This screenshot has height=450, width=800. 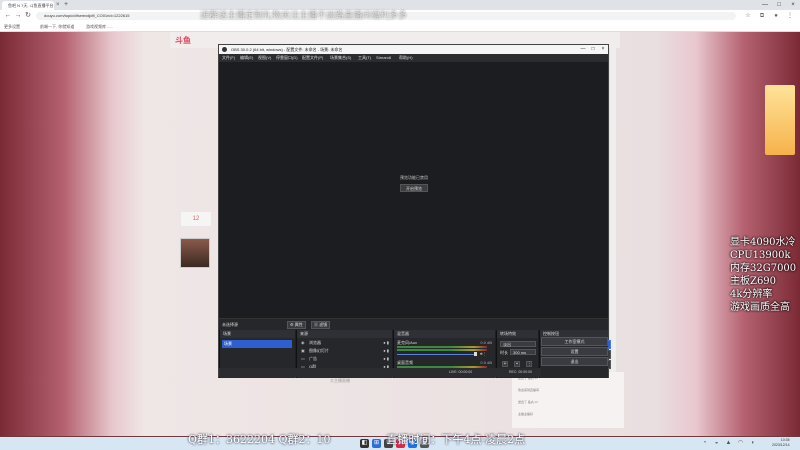 I want to click on menu-stream8: Stream8, so click(x=383, y=58).